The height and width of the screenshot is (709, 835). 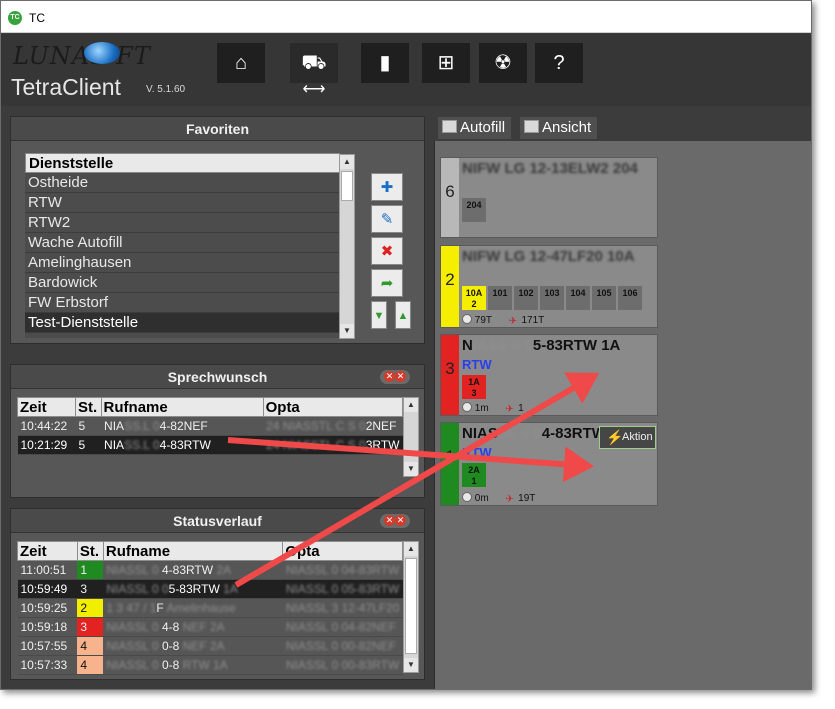 I want to click on favoriten-item: RTW, so click(x=182, y=203).